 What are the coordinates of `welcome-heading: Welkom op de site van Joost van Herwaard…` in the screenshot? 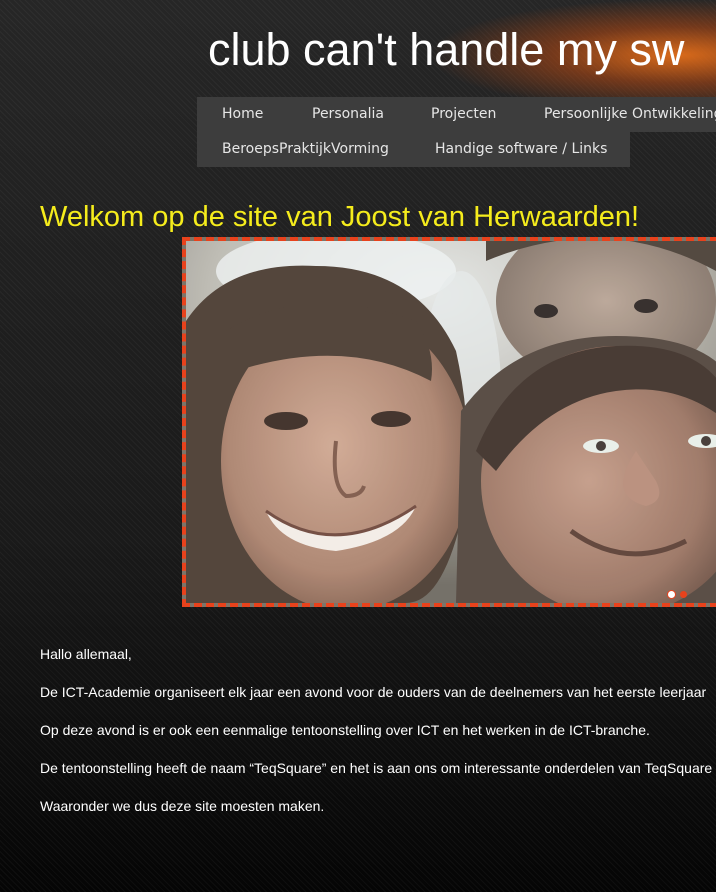 It's located at (340, 217).